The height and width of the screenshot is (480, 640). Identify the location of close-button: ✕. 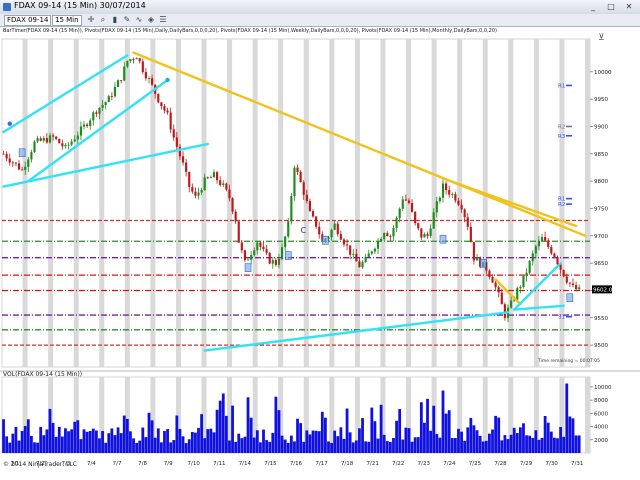
(629, 6).